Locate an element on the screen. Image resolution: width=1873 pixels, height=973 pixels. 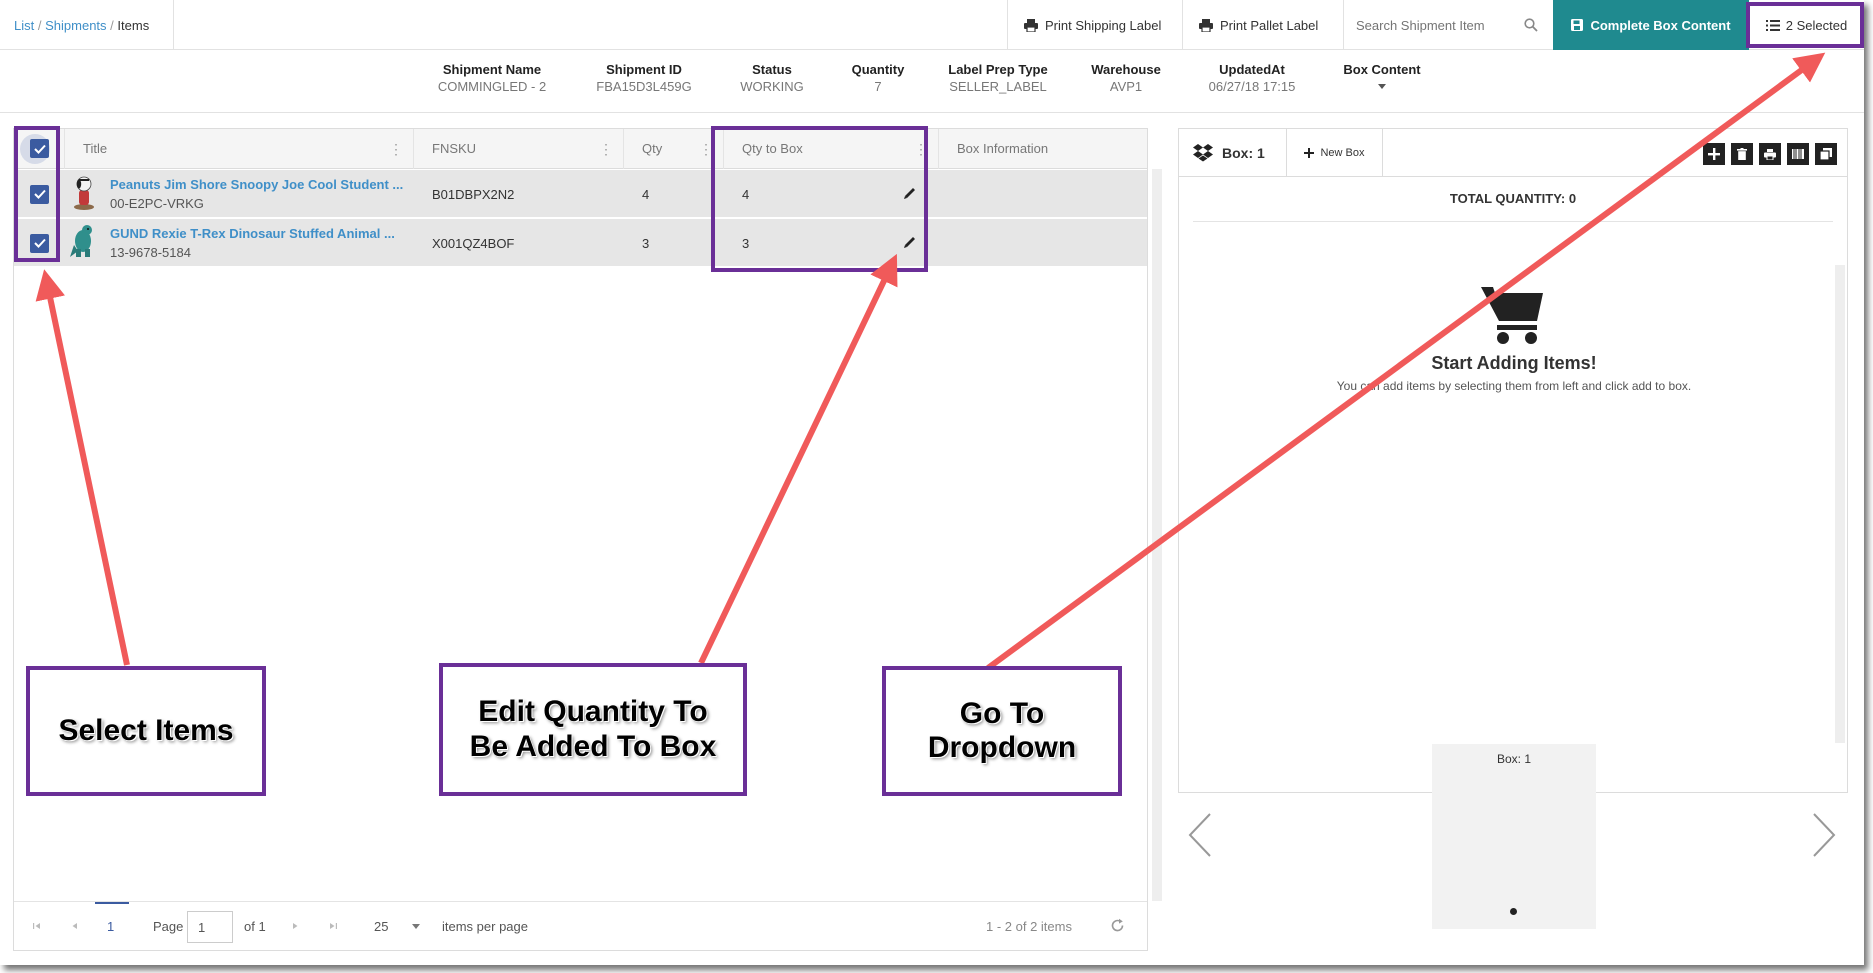
items-per-page-select: 25 is located at coordinates (408, 927).